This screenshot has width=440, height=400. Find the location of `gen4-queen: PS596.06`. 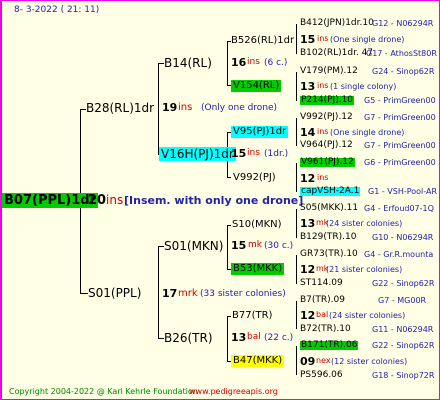

gen4-queen: PS596.06 is located at coordinates (321, 375).